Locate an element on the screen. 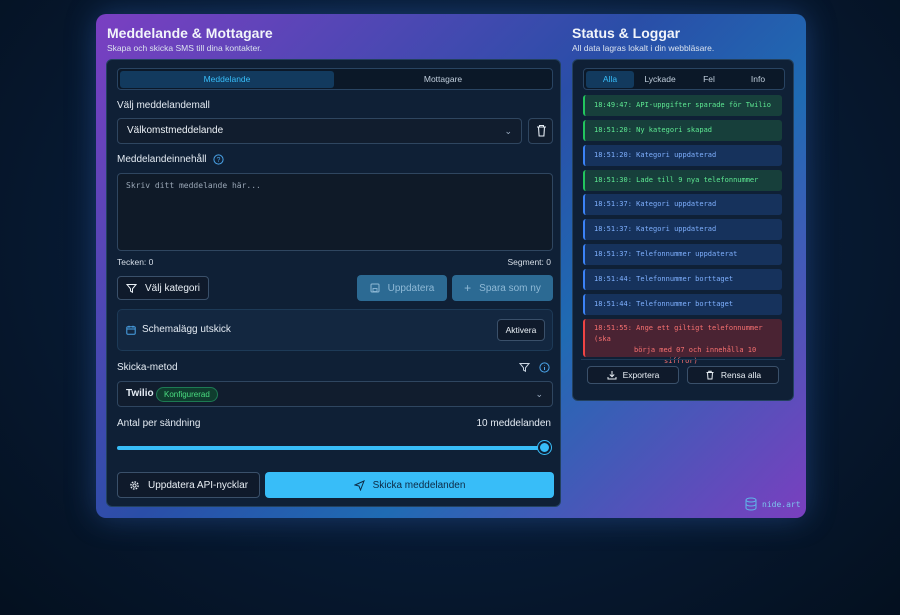 This screenshot has width=900, height=615. per-send-slider-track is located at coordinates (331, 448).